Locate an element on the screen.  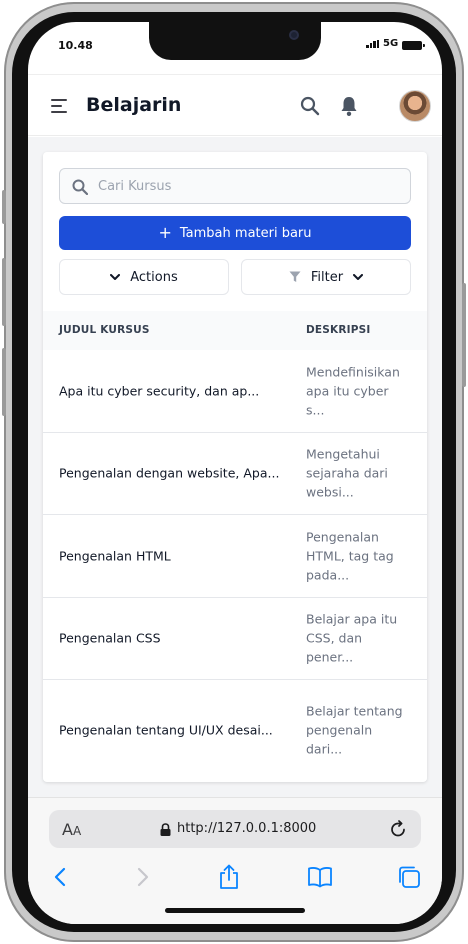
camera-icon is located at coordinates (294, 35).